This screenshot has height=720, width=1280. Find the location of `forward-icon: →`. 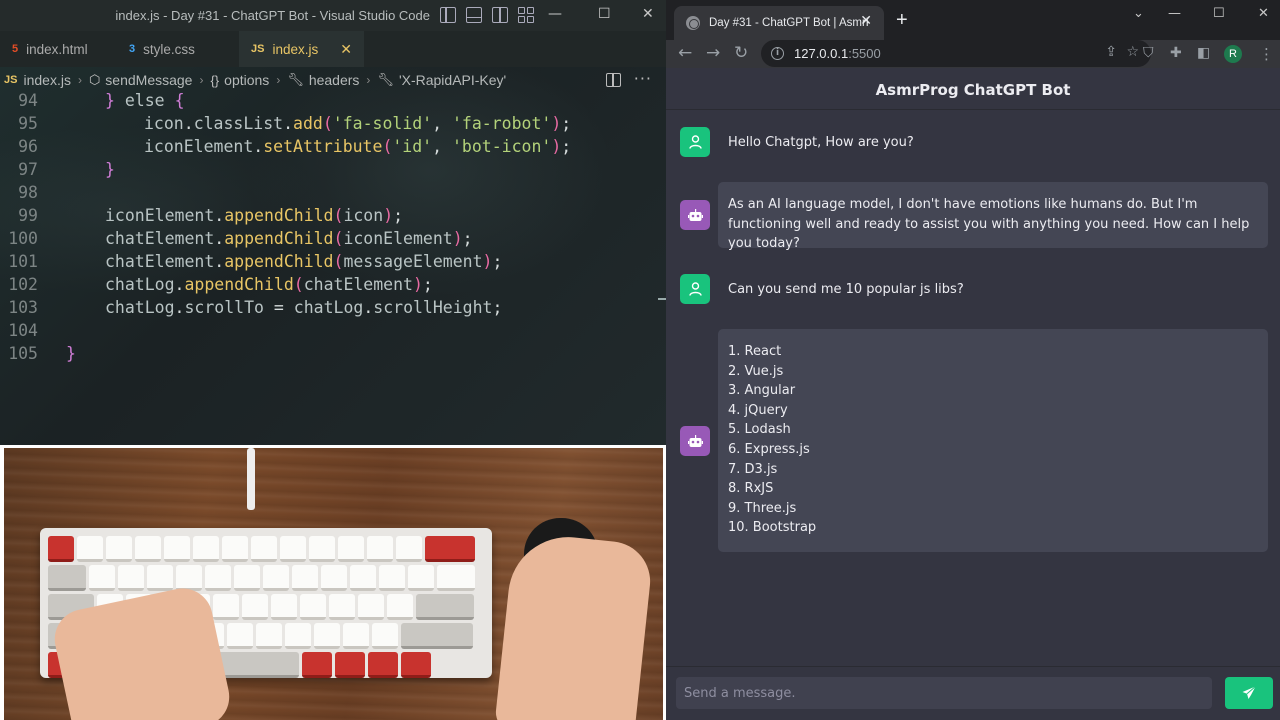

forward-icon: → is located at coordinates (713, 53).